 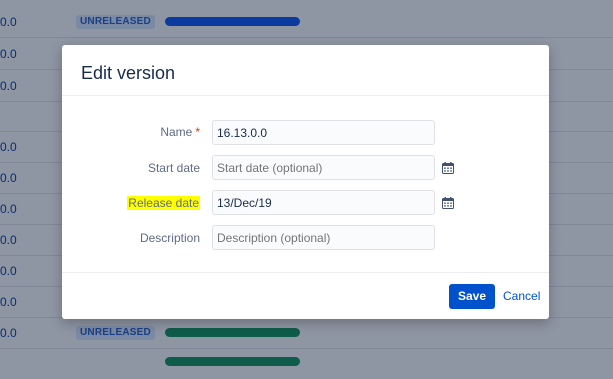 What do you see at coordinates (305, 296) in the screenshot?
I see `dialog-footer: Save Cancel` at bounding box center [305, 296].